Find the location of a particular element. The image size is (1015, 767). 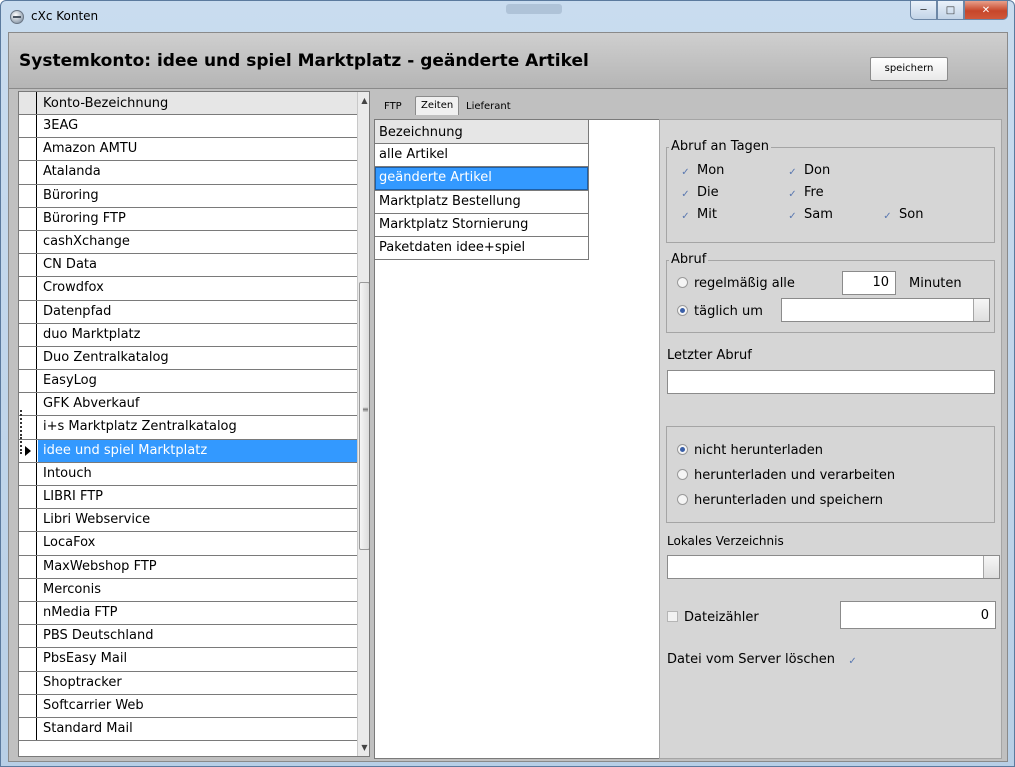

times-row: geänderte Artikel is located at coordinates (482, 179).